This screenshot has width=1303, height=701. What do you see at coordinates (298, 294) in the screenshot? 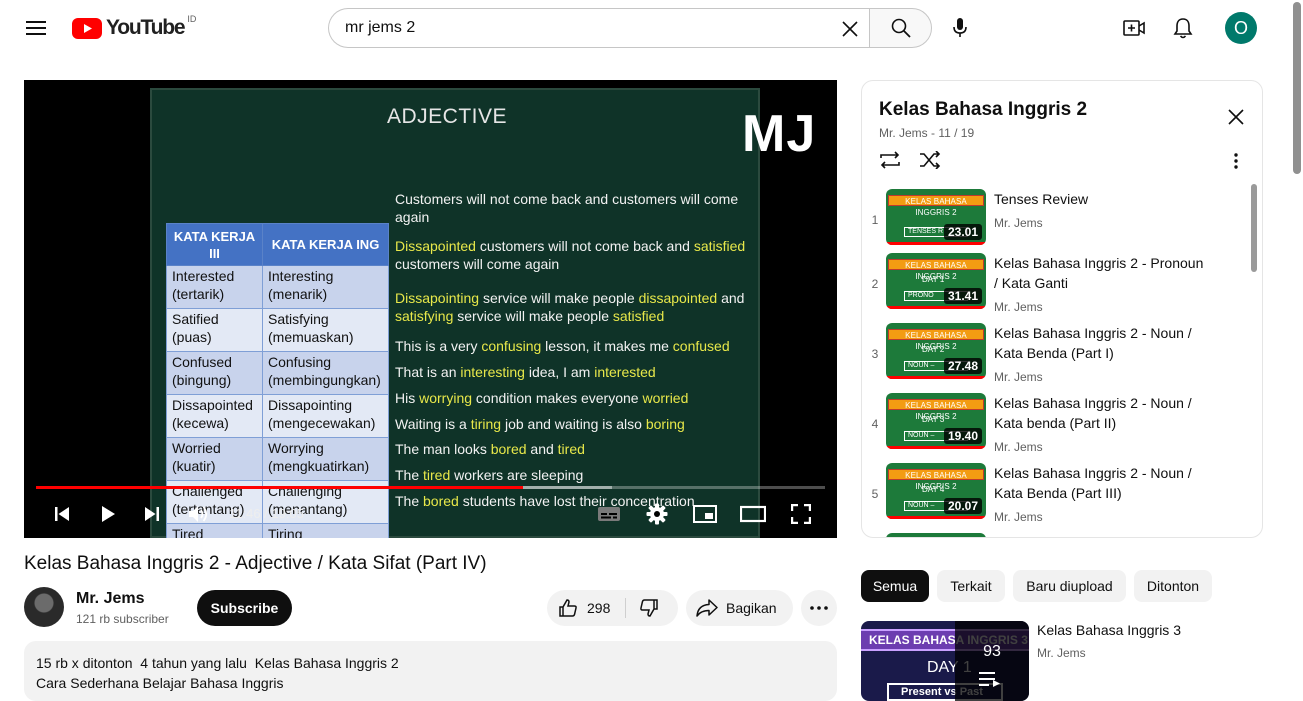
I see `cell-translation: (menarik)` at bounding box center [298, 294].